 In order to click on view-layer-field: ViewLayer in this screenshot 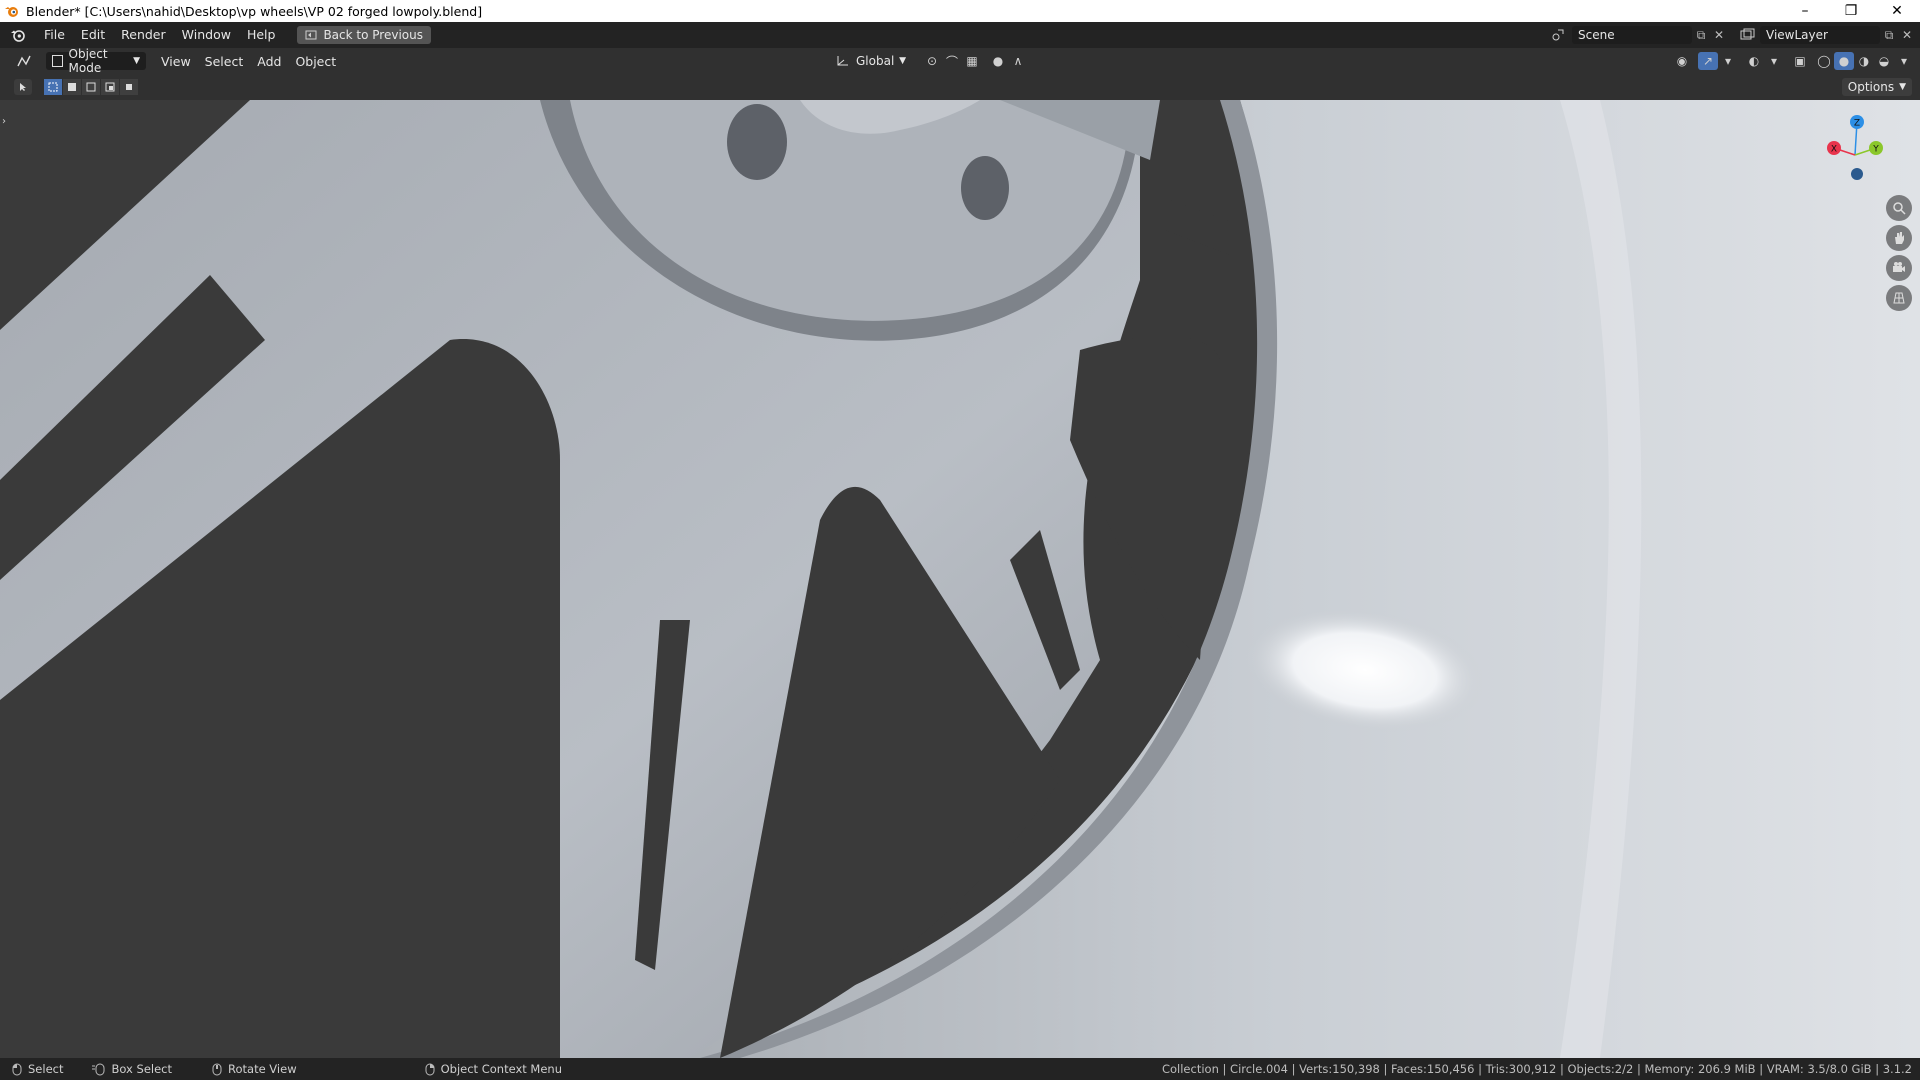, I will do `click(1820, 35)`.